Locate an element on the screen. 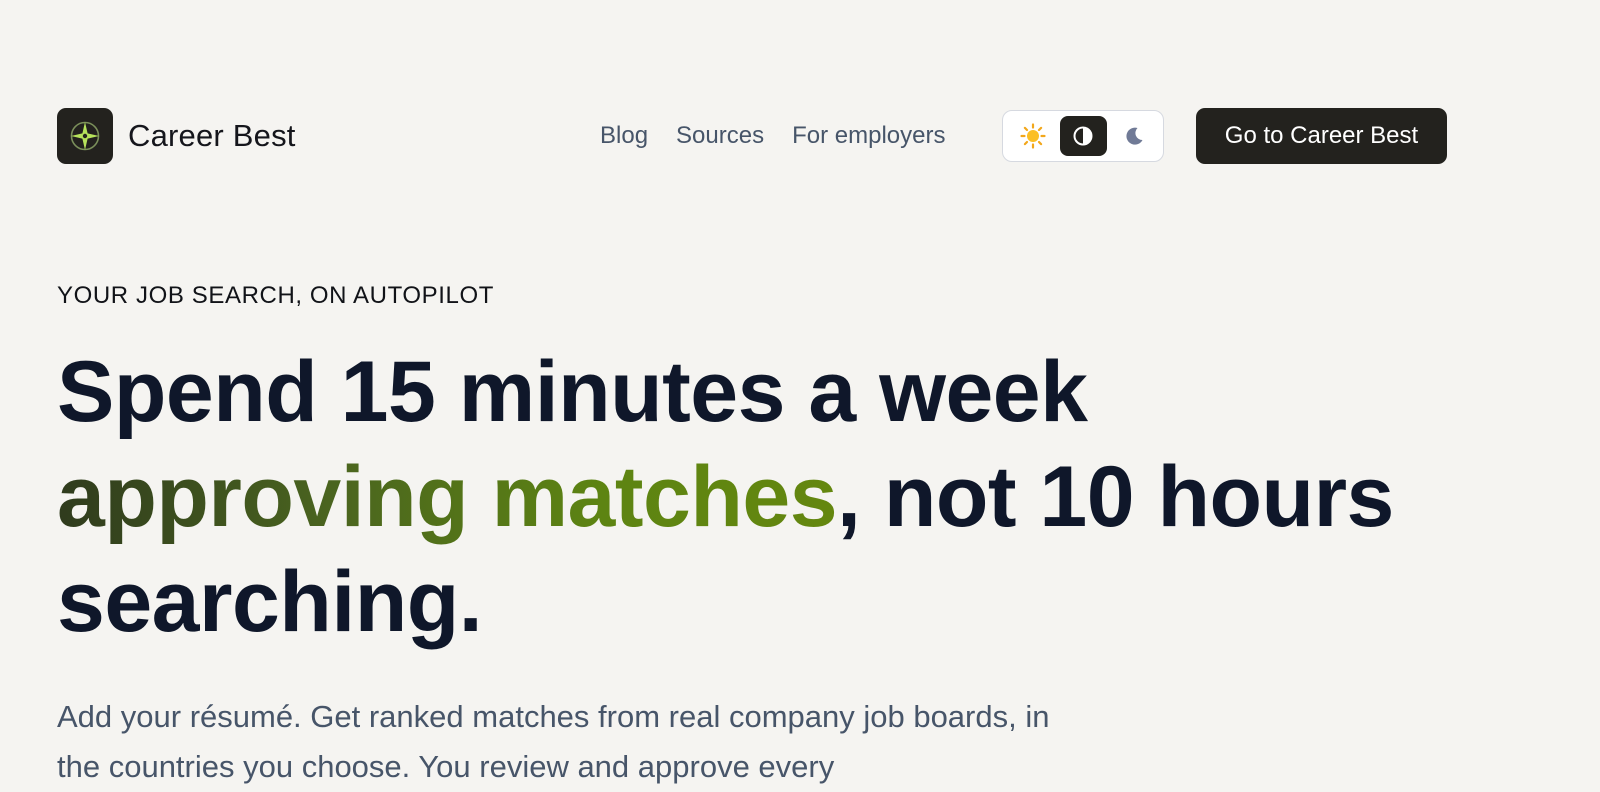  moon-icon is located at coordinates (1133, 136).